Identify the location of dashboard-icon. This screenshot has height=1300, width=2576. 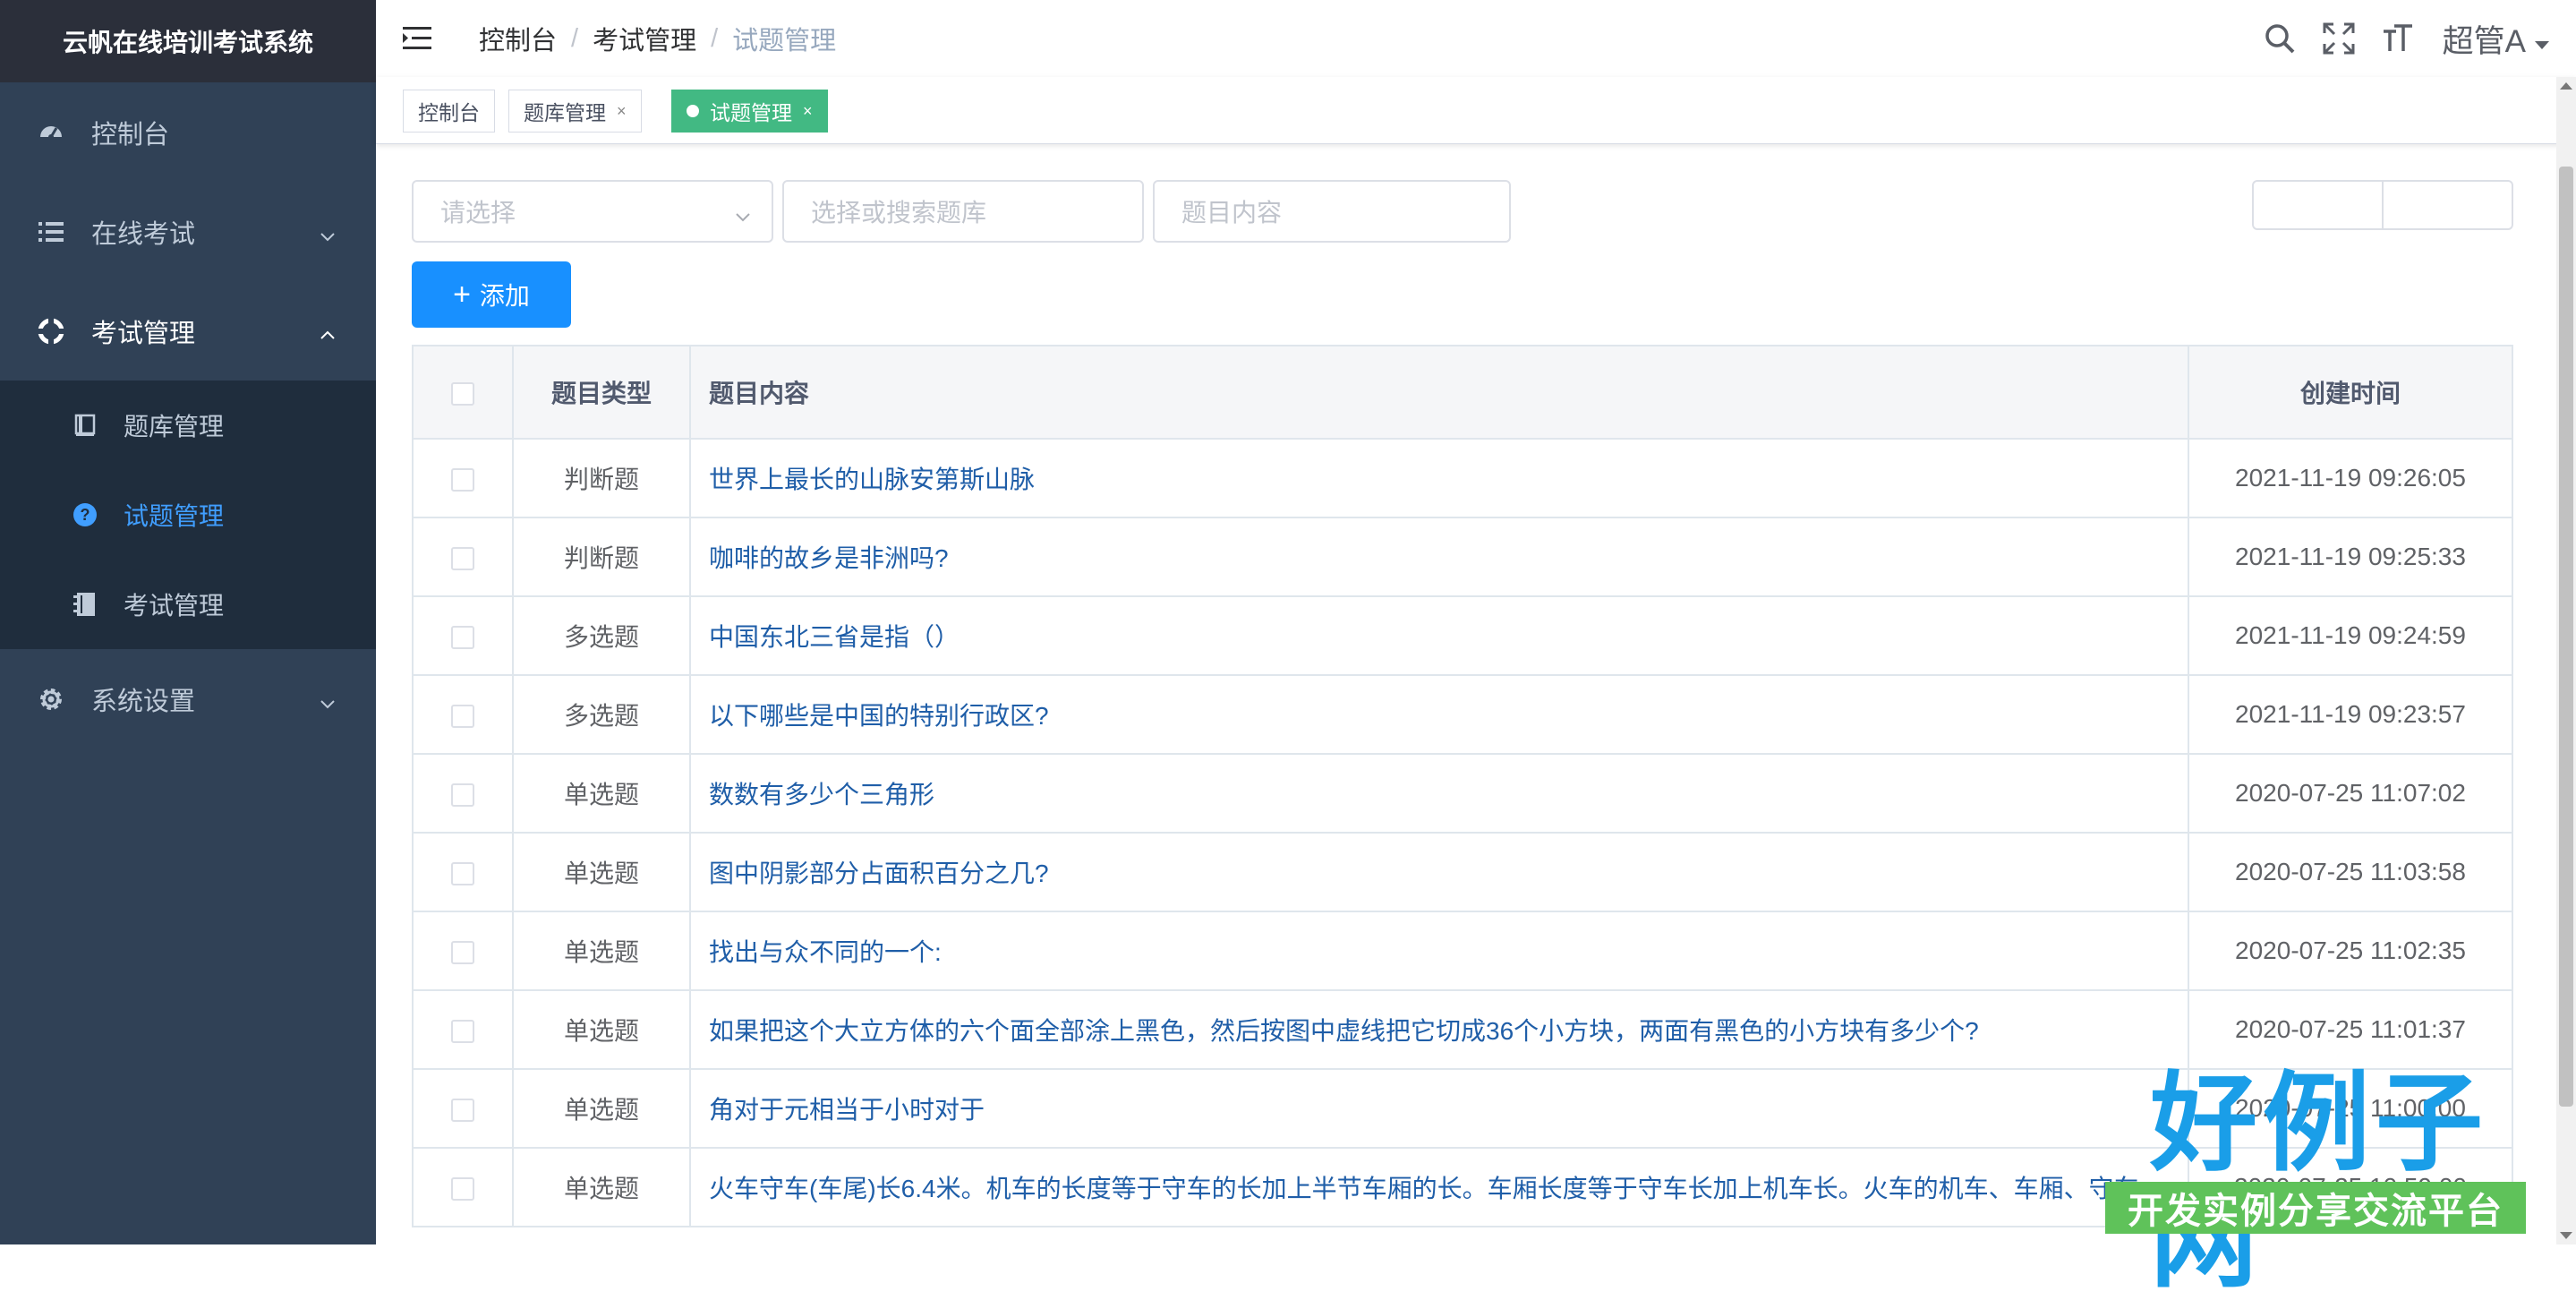
(51, 132).